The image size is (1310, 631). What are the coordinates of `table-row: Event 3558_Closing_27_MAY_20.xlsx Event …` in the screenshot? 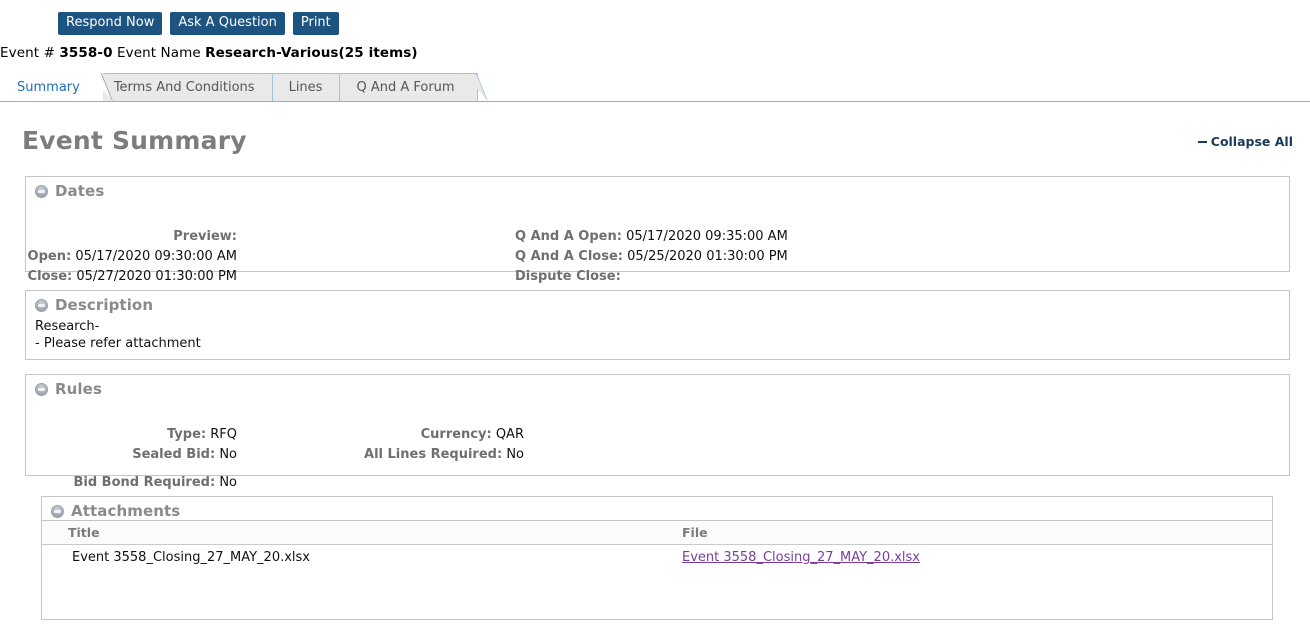 It's located at (657, 557).